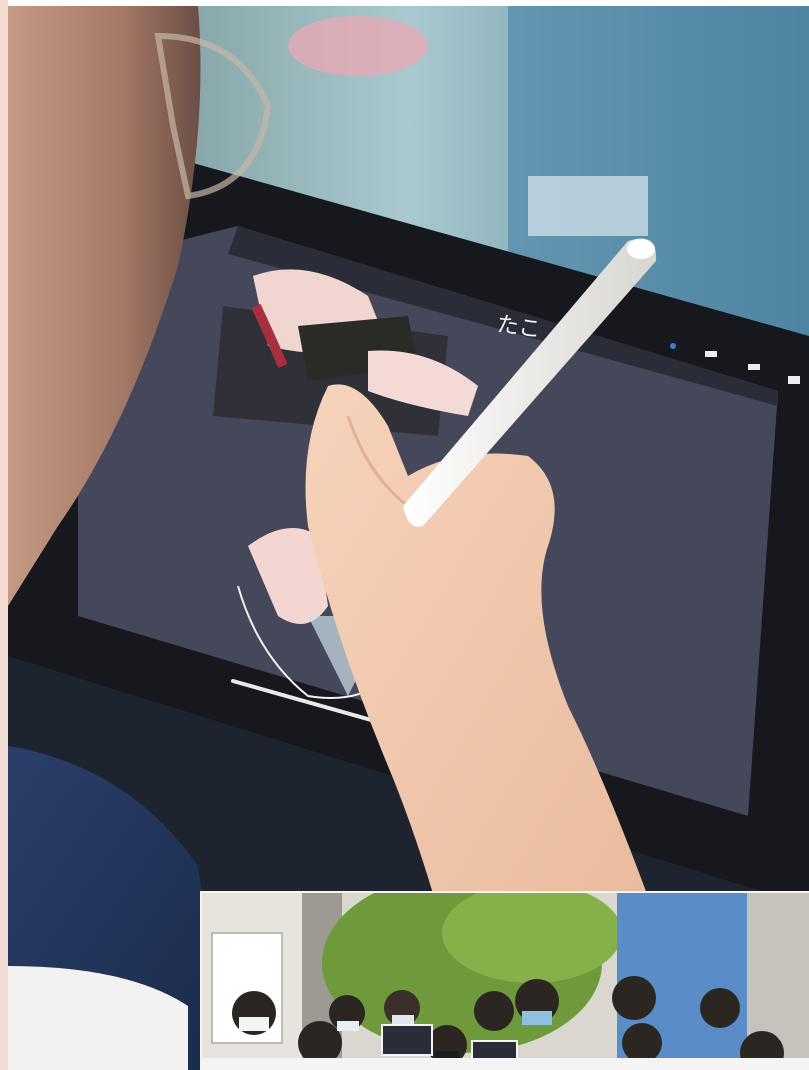 The height and width of the screenshot is (1070, 809). What do you see at coordinates (588, 206) in the screenshot?
I see `light-reflection` at bounding box center [588, 206].